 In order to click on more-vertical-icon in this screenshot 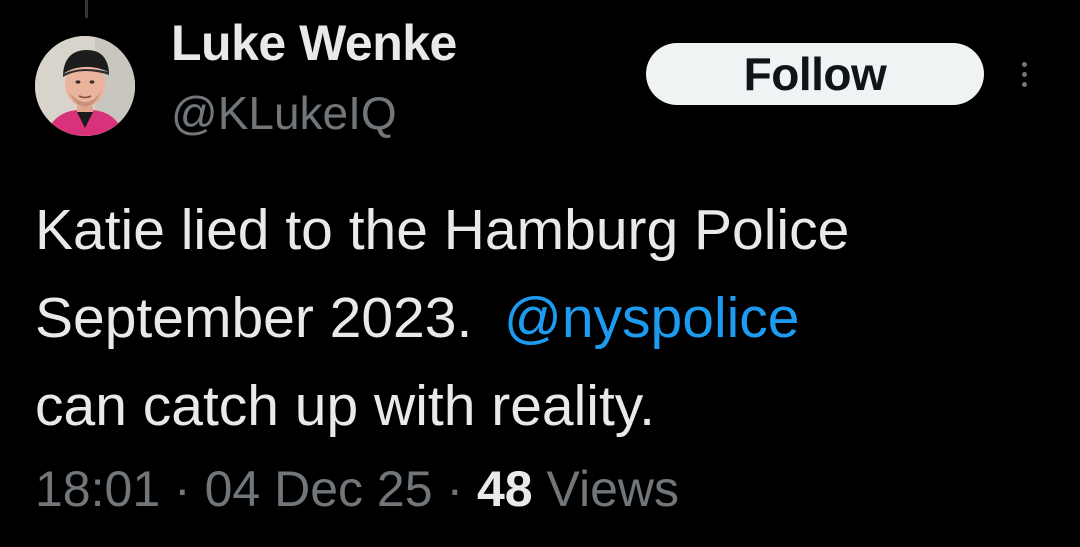, I will do `click(1024, 74)`.